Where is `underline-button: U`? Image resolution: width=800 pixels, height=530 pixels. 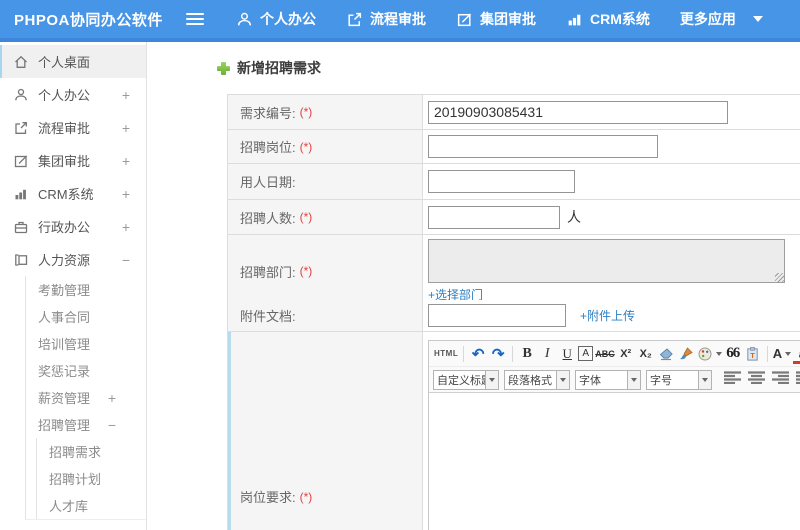 underline-button: U is located at coordinates (567, 354).